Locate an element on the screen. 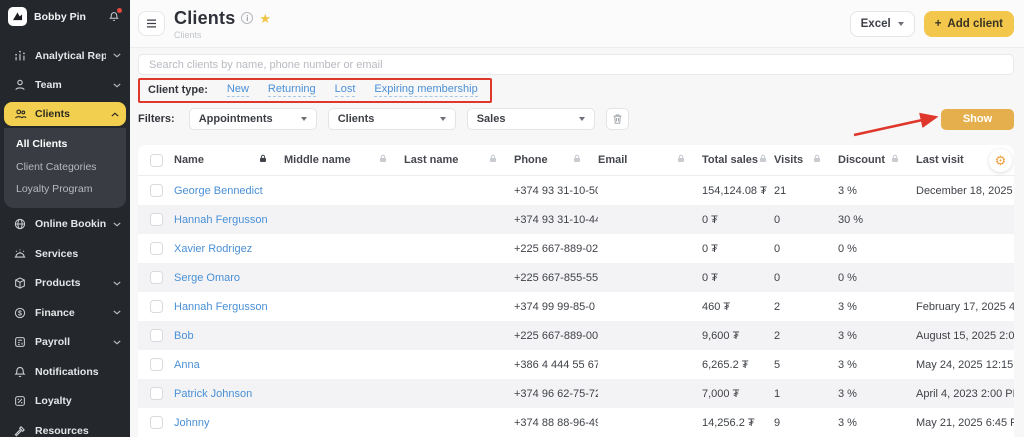  sidebar-item-online-booking: Online Booking is located at coordinates (65, 225).